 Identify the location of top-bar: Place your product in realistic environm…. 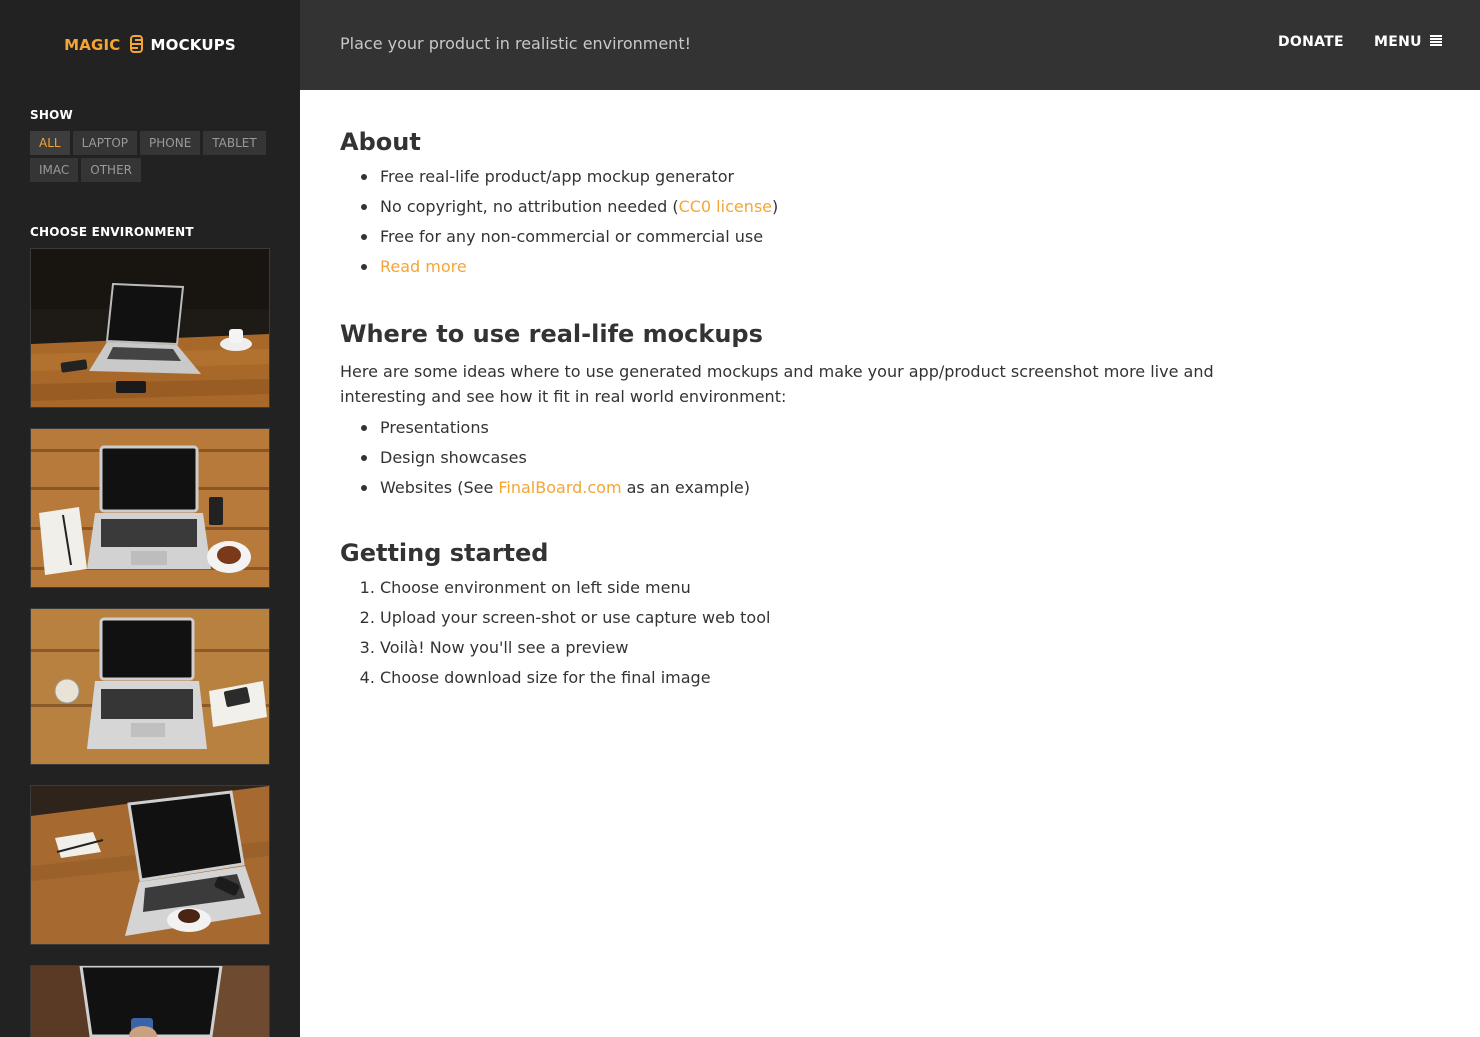
(890, 45).